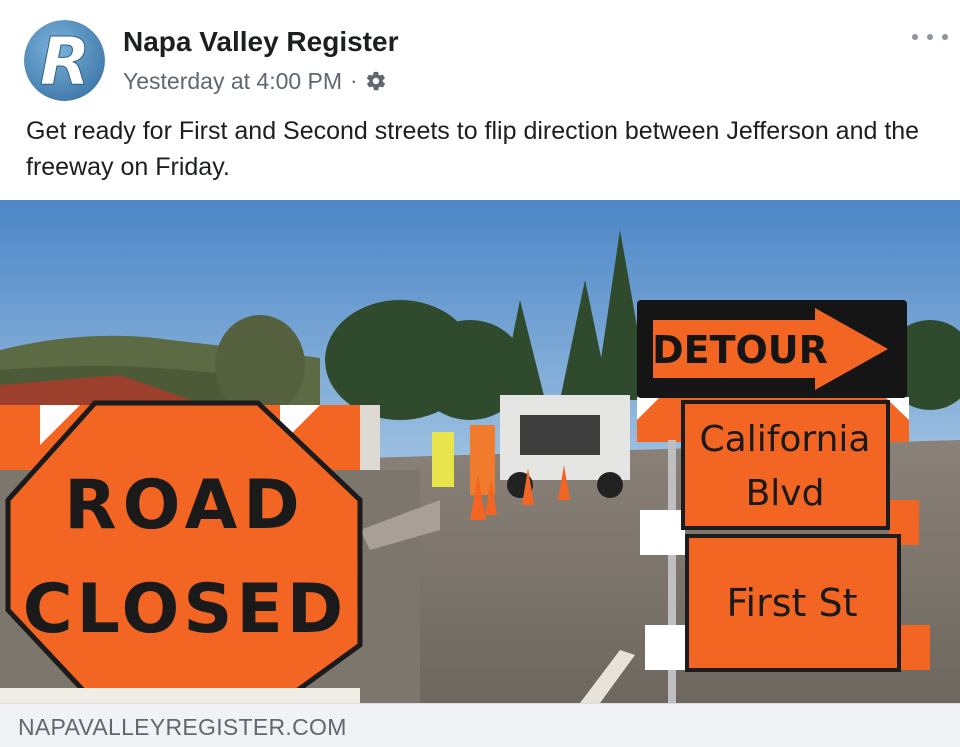 This screenshot has width=960, height=747. I want to click on road-sign-line1: ROAD, so click(184, 505).